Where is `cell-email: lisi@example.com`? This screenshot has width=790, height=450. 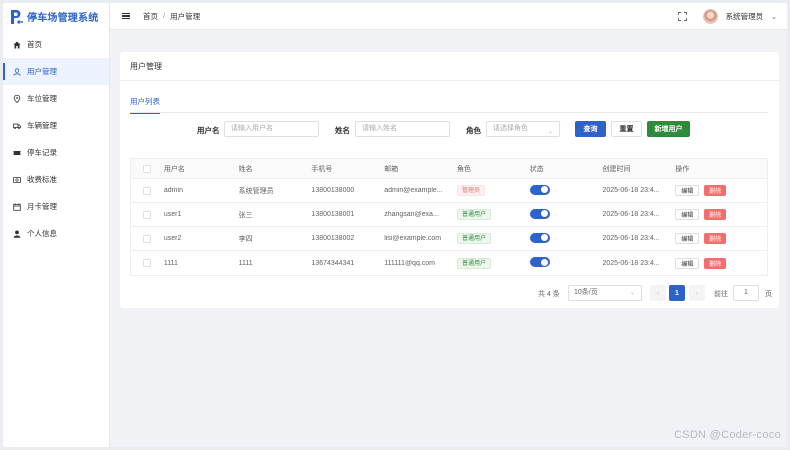 cell-email: lisi@example.com is located at coordinates (413, 238).